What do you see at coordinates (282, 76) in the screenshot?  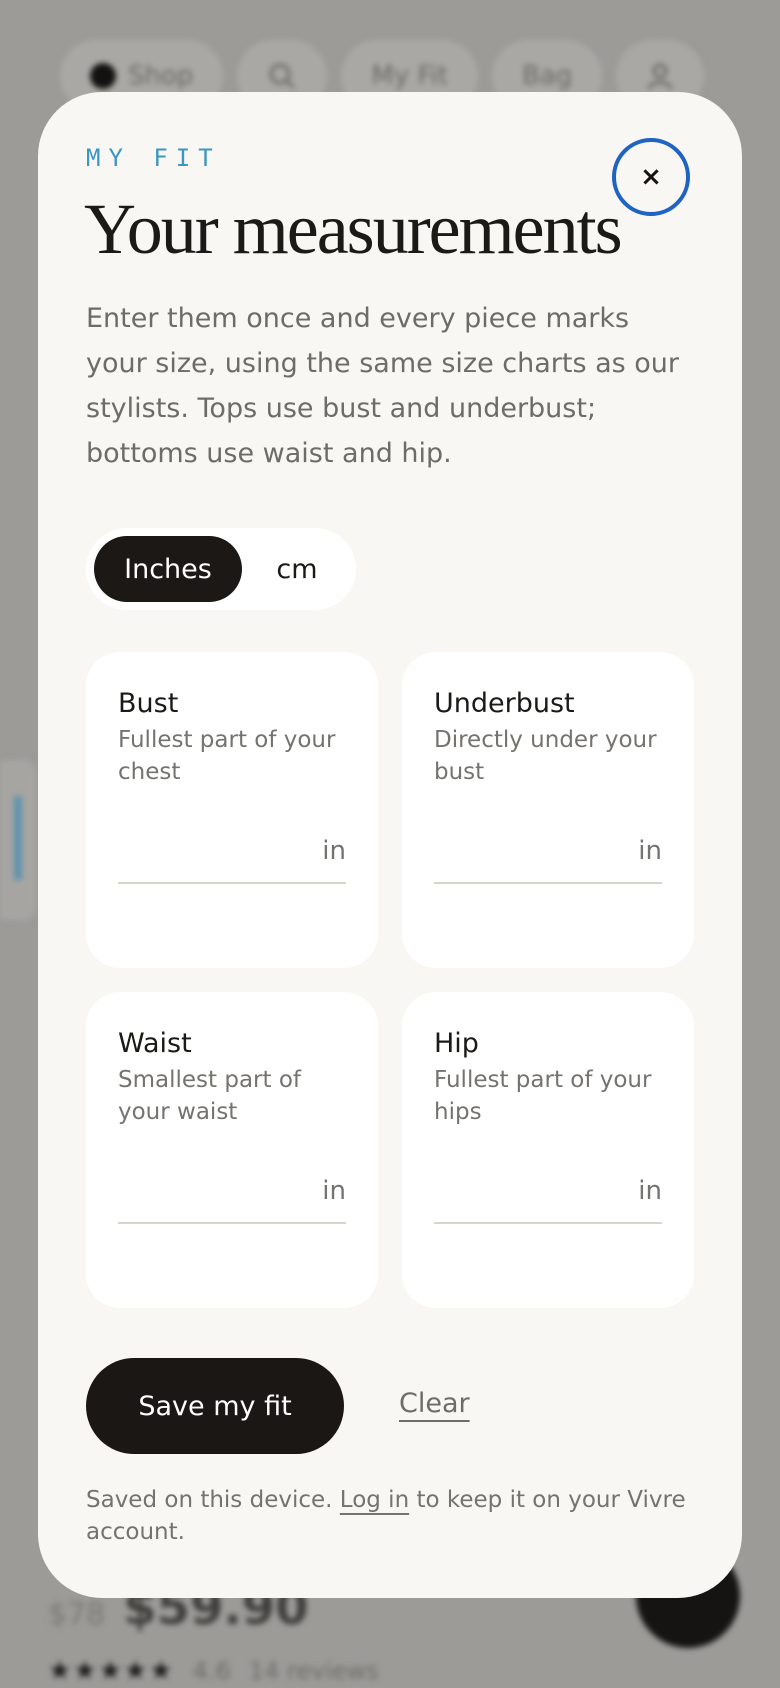 I see `search-icon` at bounding box center [282, 76].